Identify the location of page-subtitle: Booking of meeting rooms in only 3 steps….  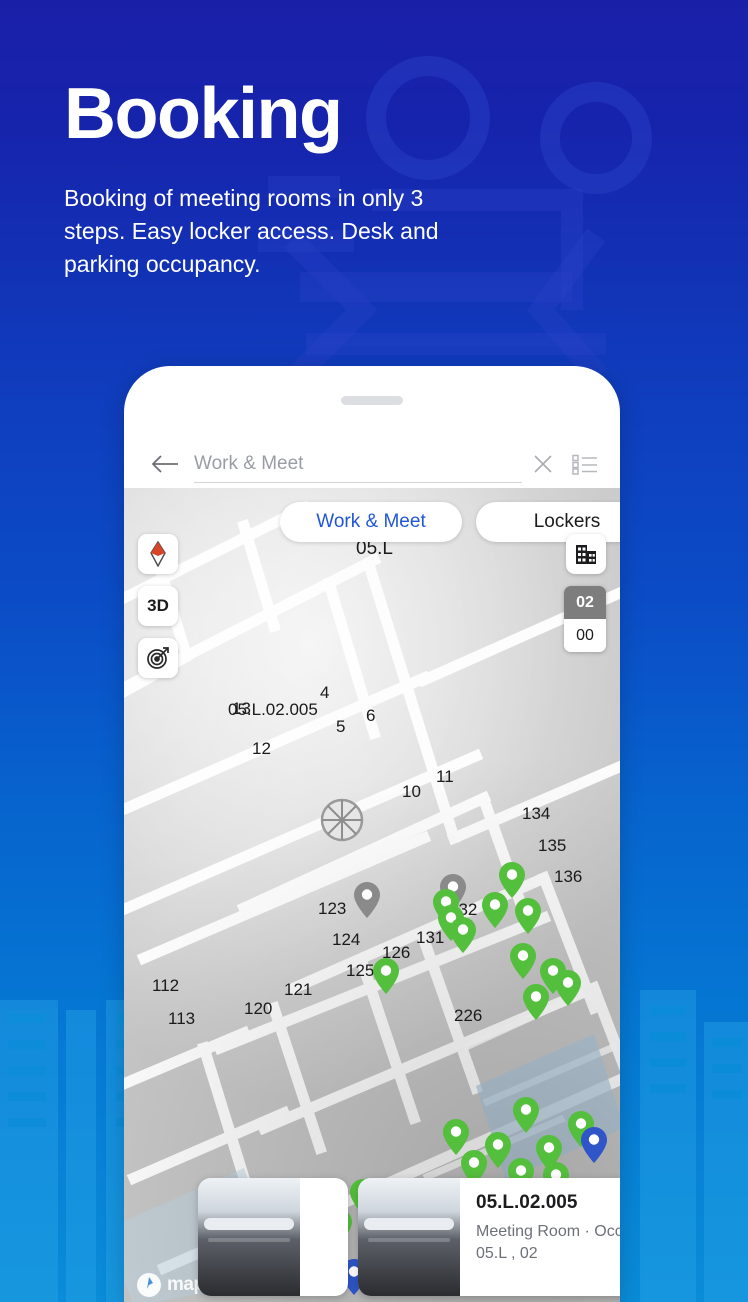
(251, 231).